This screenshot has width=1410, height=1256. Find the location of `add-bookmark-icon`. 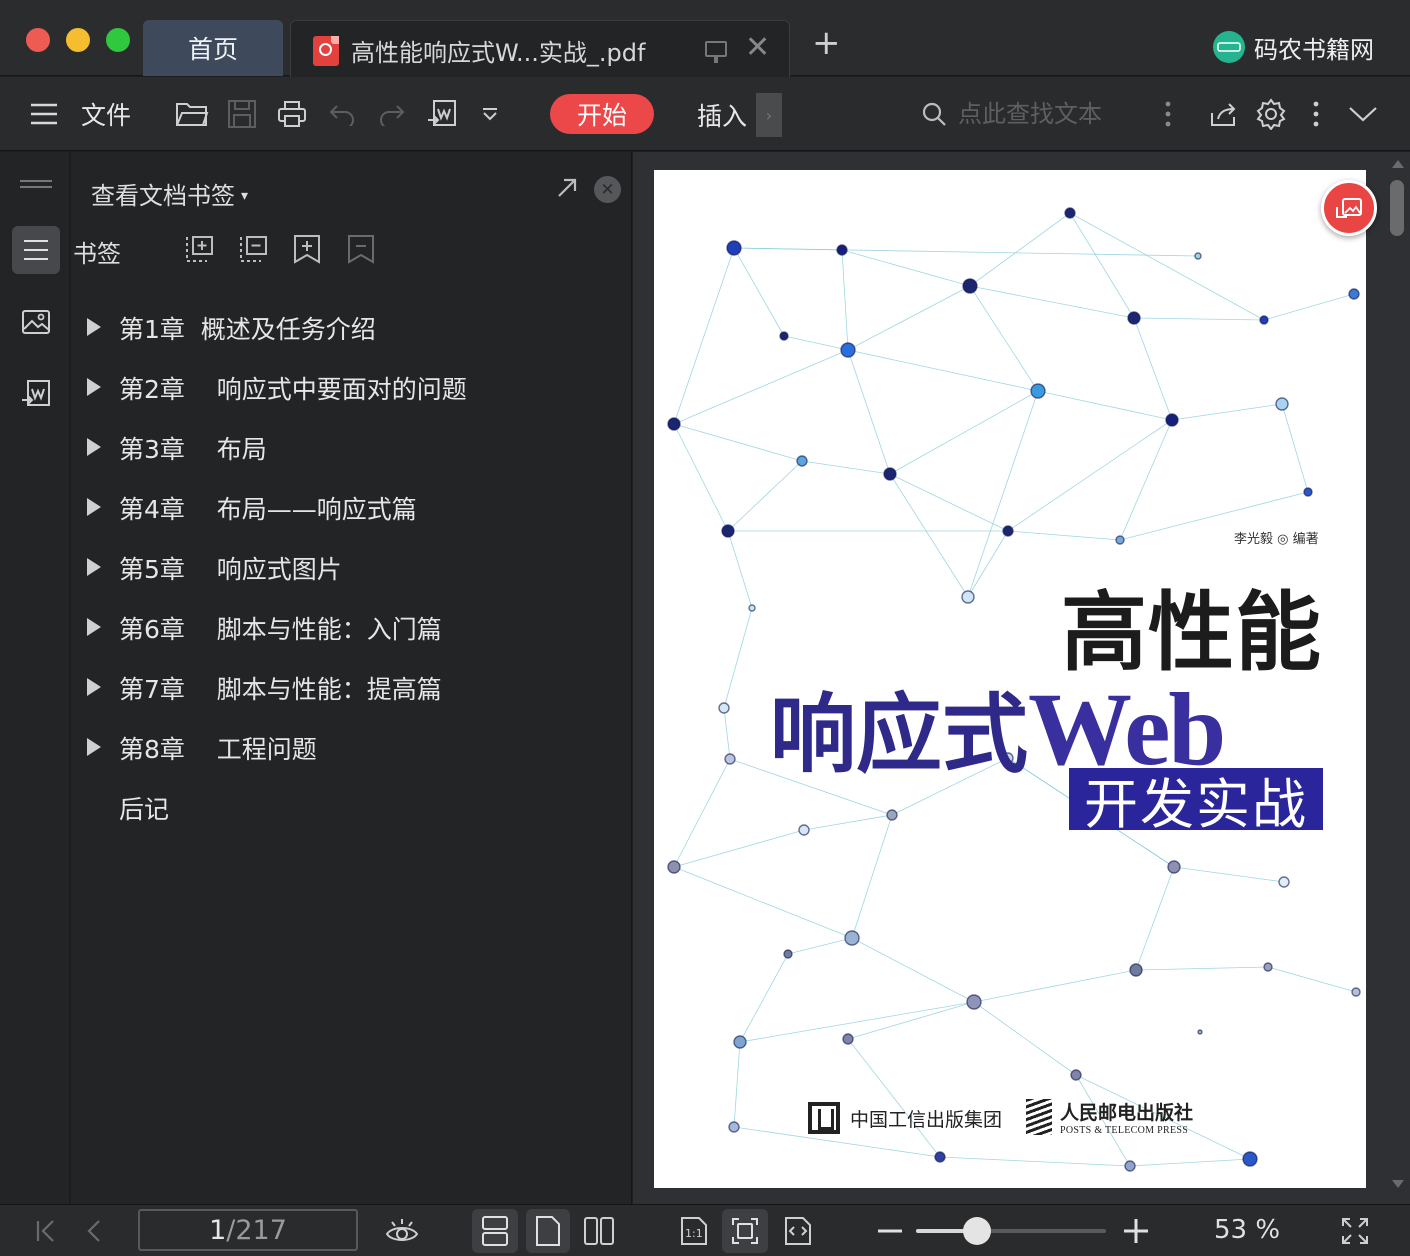

add-bookmark-icon is located at coordinates (307, 251).